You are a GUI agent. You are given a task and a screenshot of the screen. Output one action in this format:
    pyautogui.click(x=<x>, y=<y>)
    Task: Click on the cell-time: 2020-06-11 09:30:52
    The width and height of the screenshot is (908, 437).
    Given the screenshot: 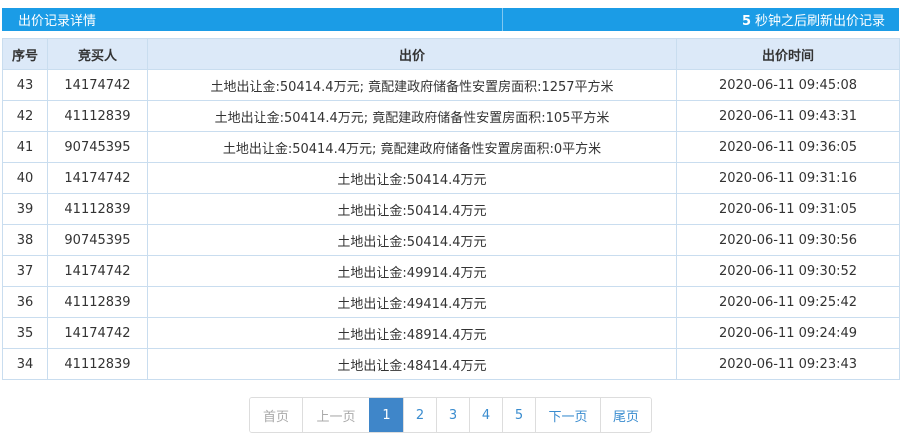 What is the action you would take?
    pyautogui.click(x=788, y=271)
    